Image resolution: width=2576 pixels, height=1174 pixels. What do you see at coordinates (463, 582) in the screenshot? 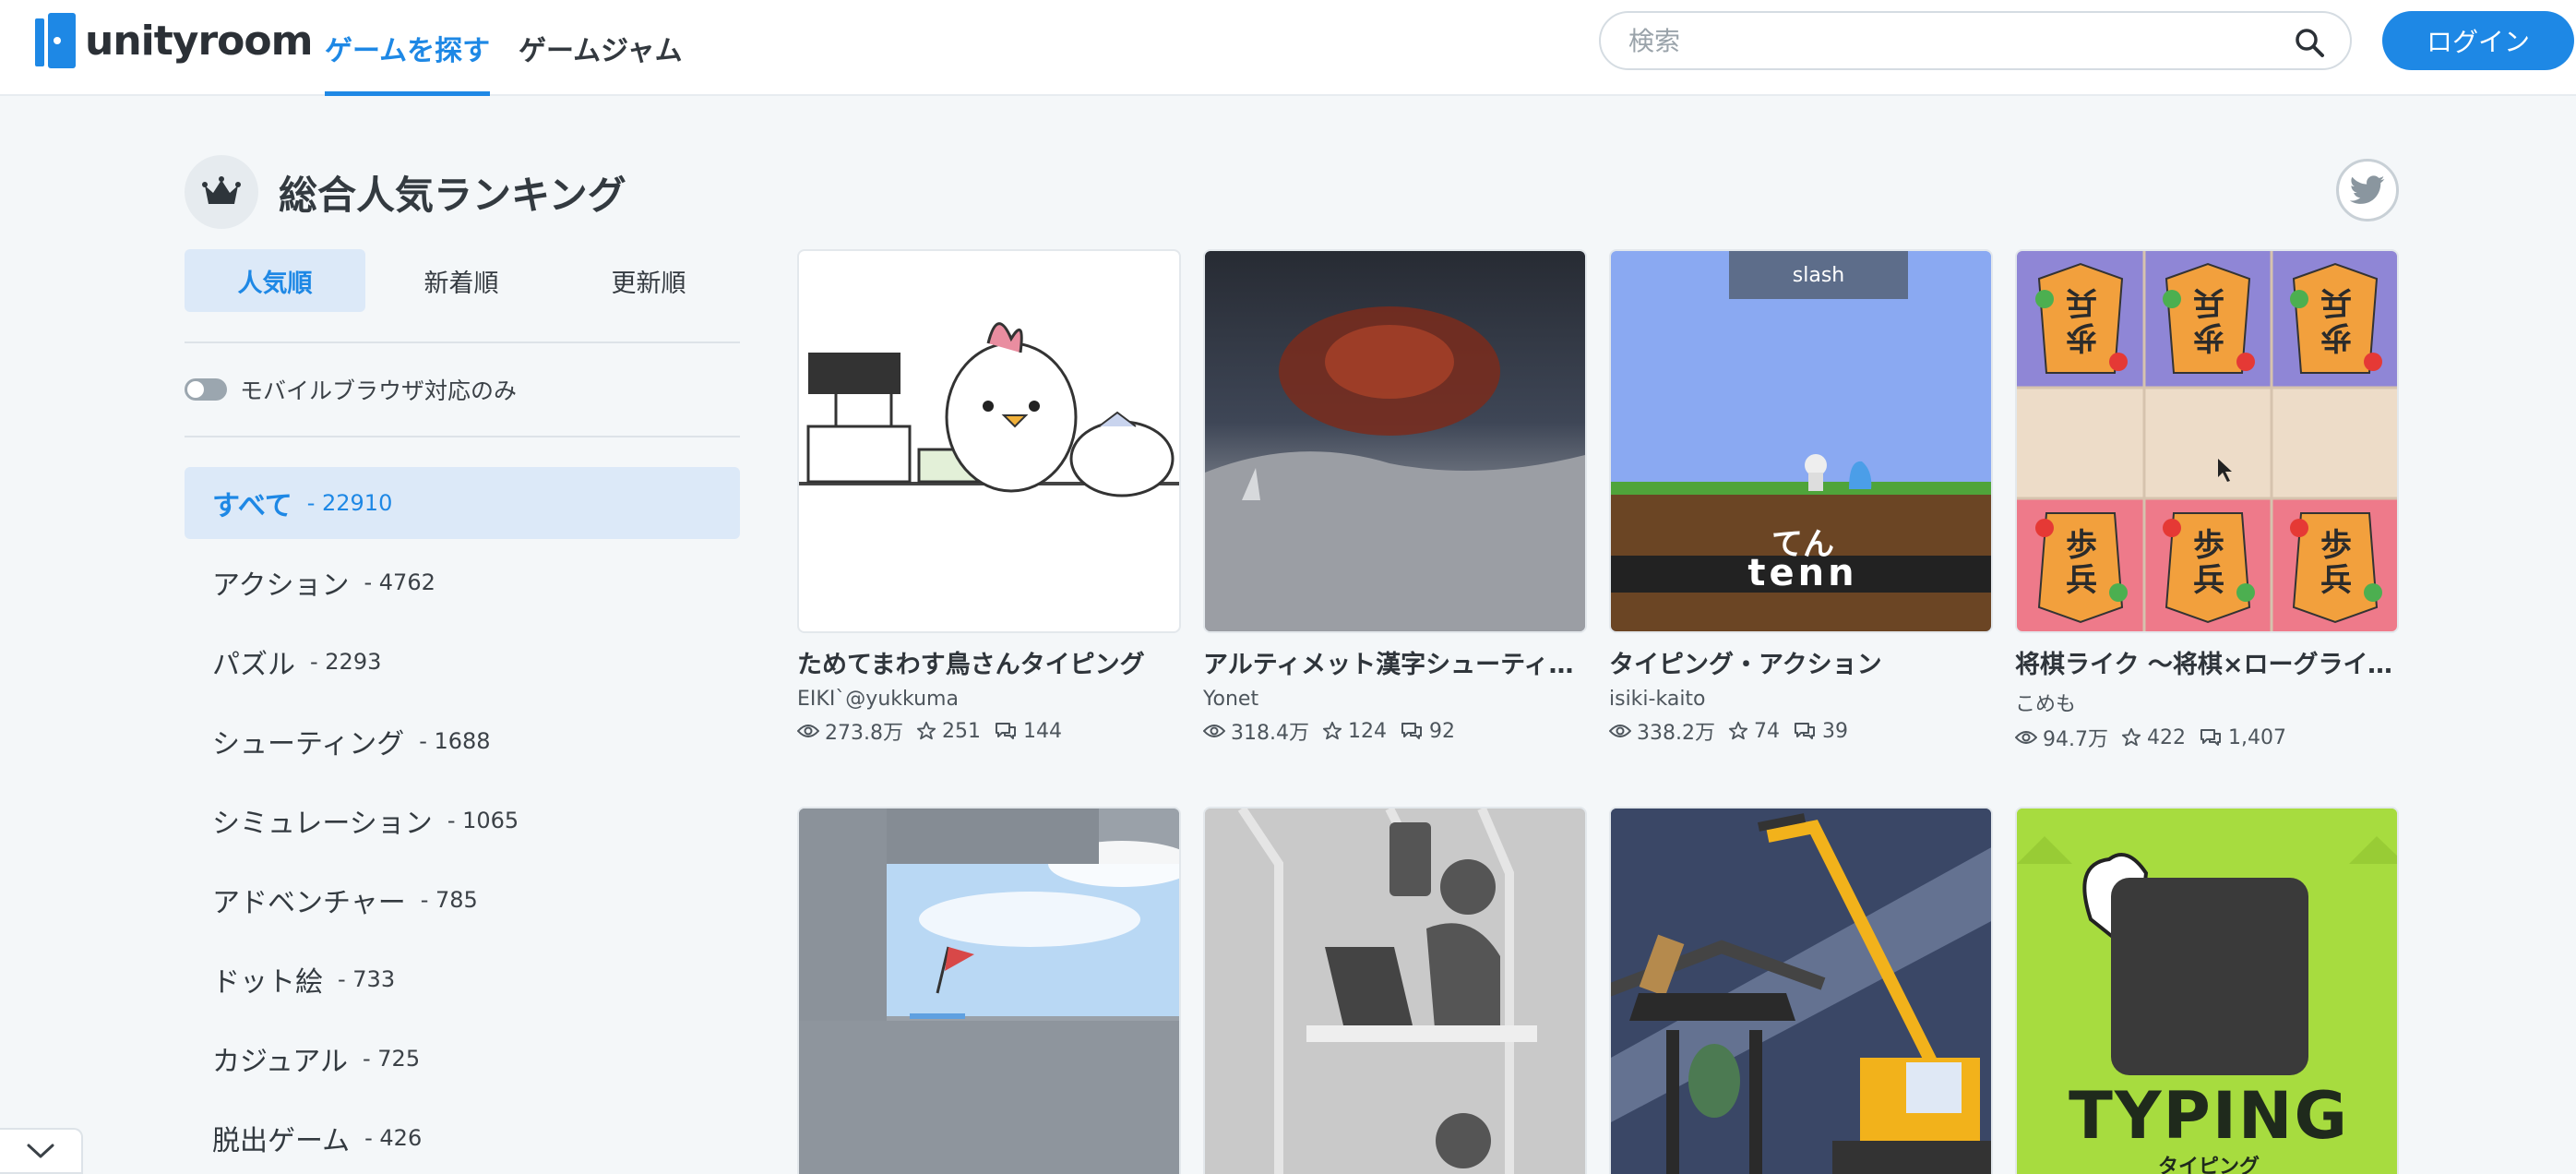
I see `category-action: アクション - 4762` at bounding box center [463, 582].